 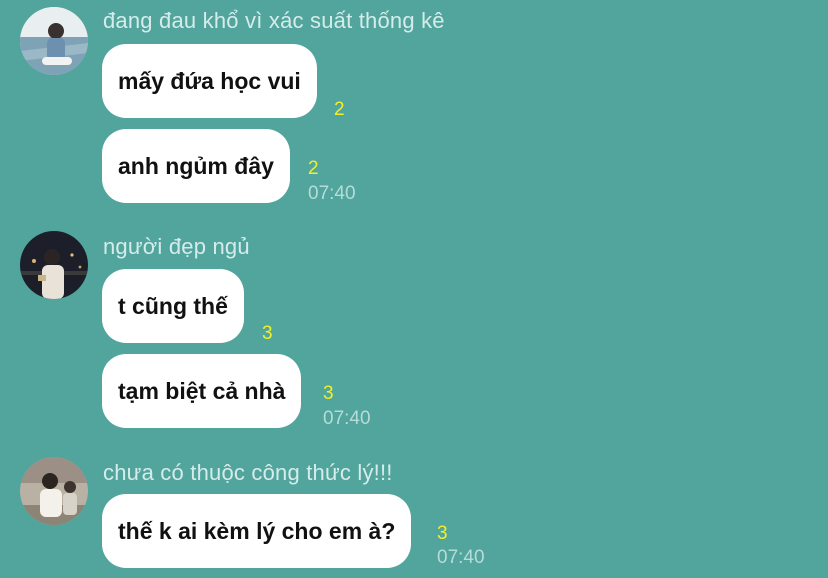 What do you see at coordinates (196, 166) in the screenshot?
I see `message-bubble: anh ngủm đây` at bounding box center [196, 166].